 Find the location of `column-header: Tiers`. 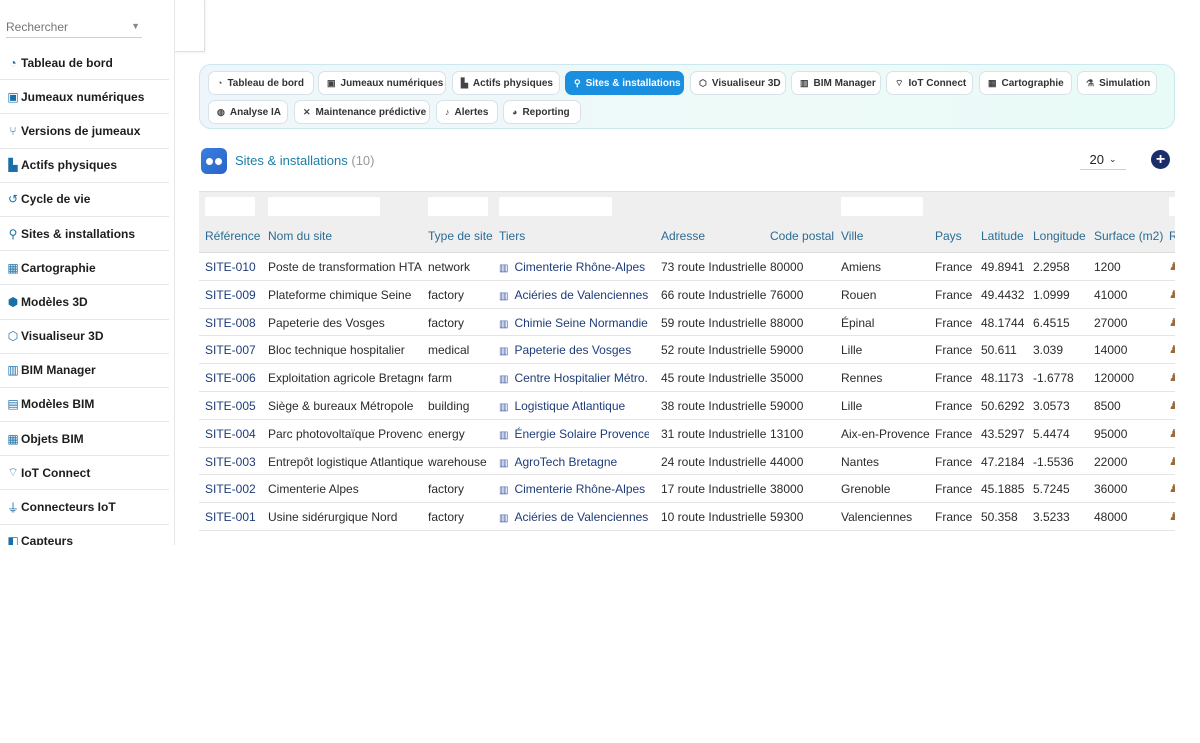

column-header: Tiers is located at coordinates (512, 236).